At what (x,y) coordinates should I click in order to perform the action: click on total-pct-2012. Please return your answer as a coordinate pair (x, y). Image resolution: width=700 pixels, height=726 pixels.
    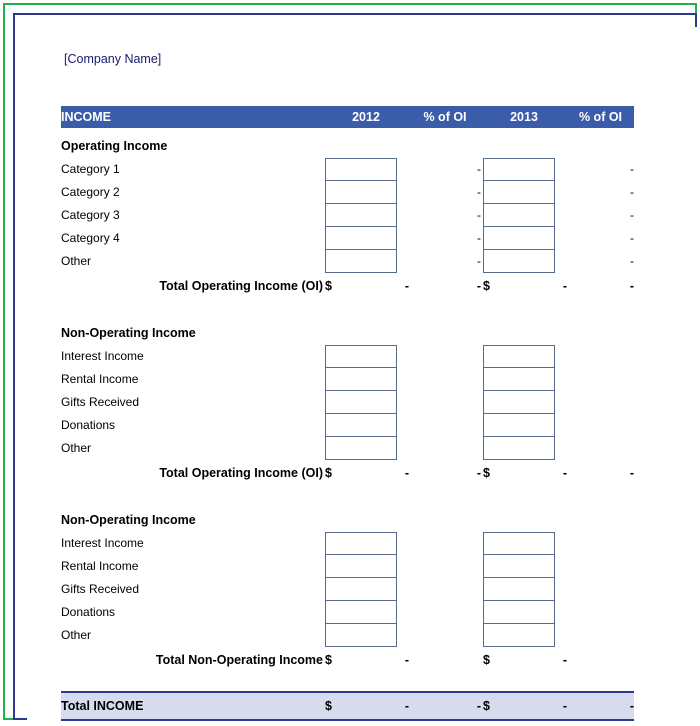
    Looking at the image, I should click on (445, 660).